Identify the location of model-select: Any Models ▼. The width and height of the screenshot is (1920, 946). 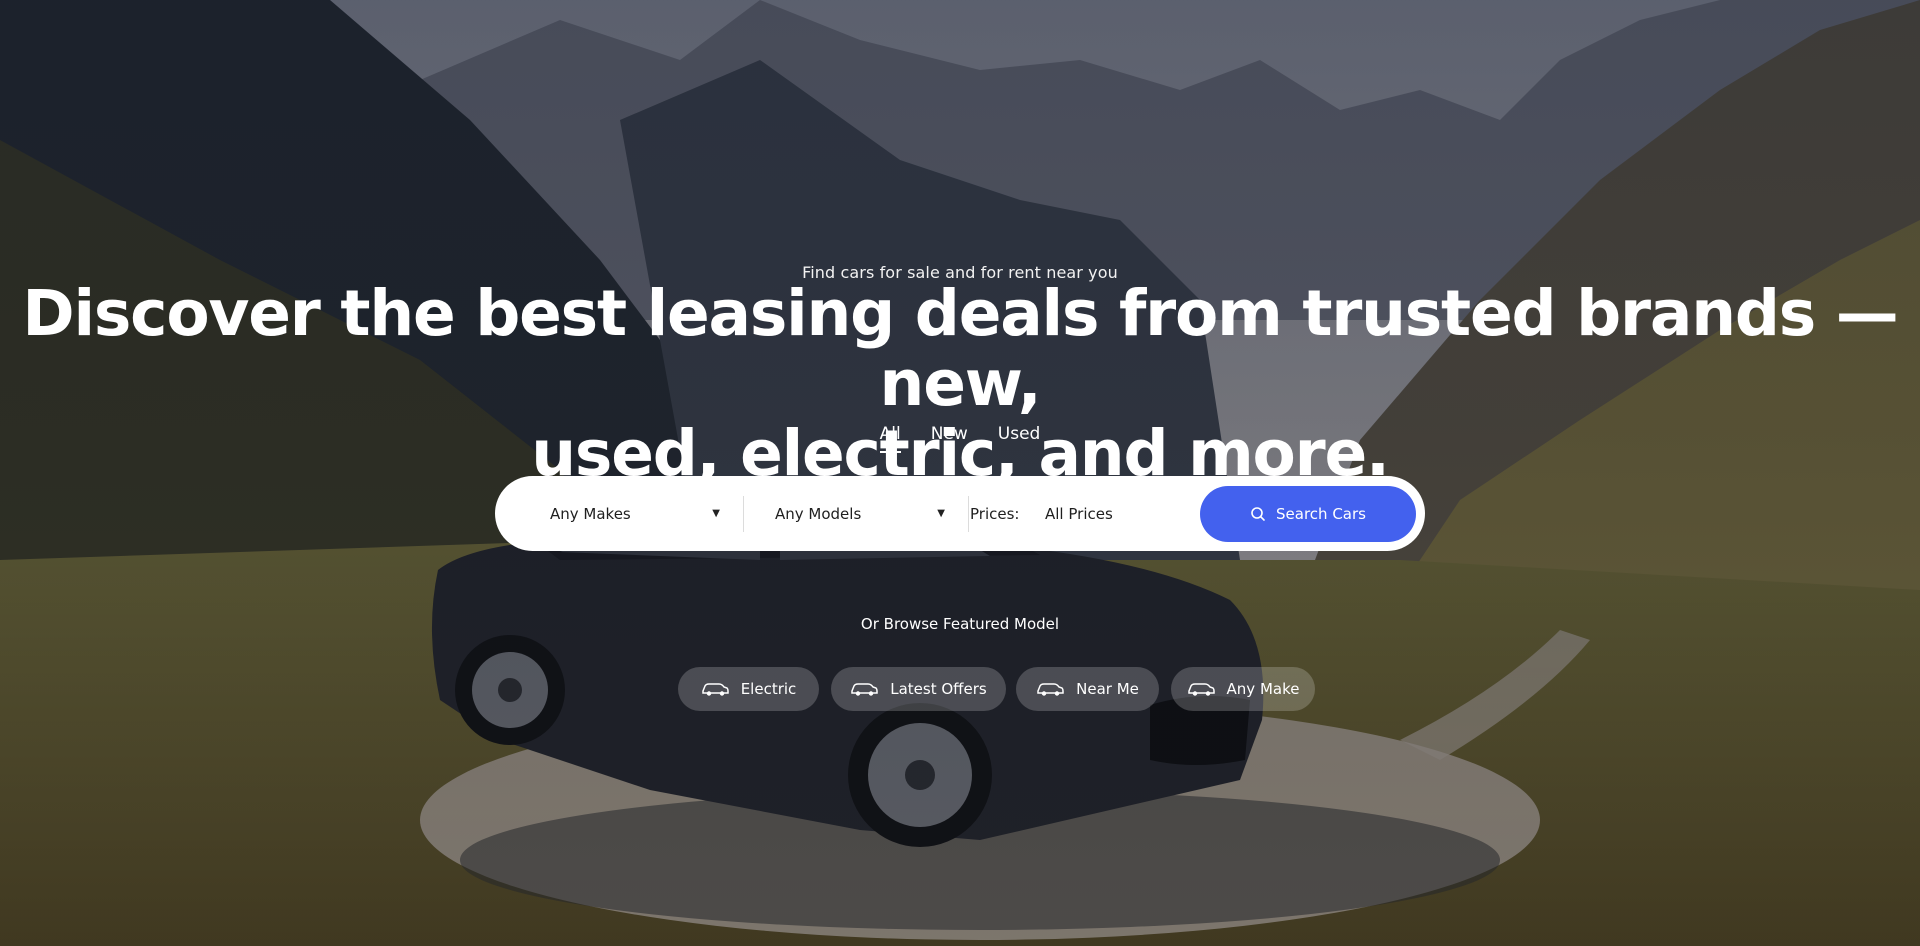
(860, 513).